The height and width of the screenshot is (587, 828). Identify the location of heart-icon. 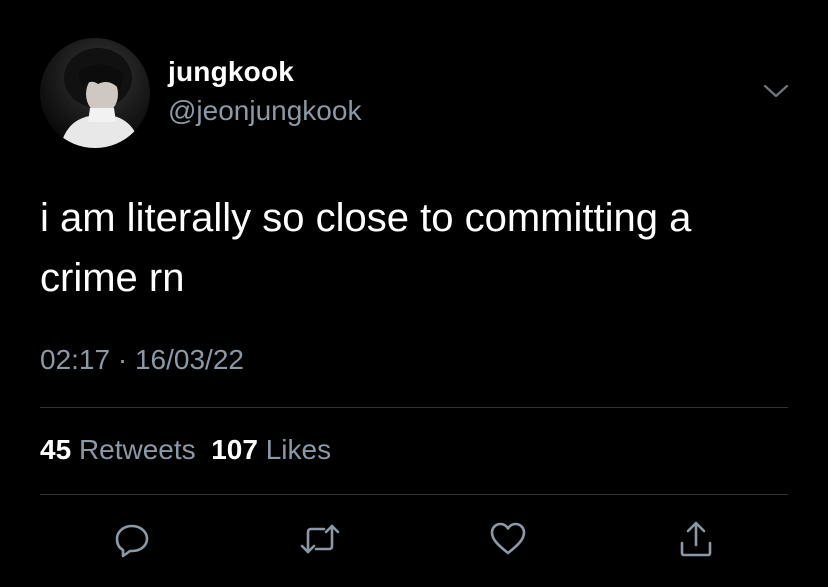
(508, 538).